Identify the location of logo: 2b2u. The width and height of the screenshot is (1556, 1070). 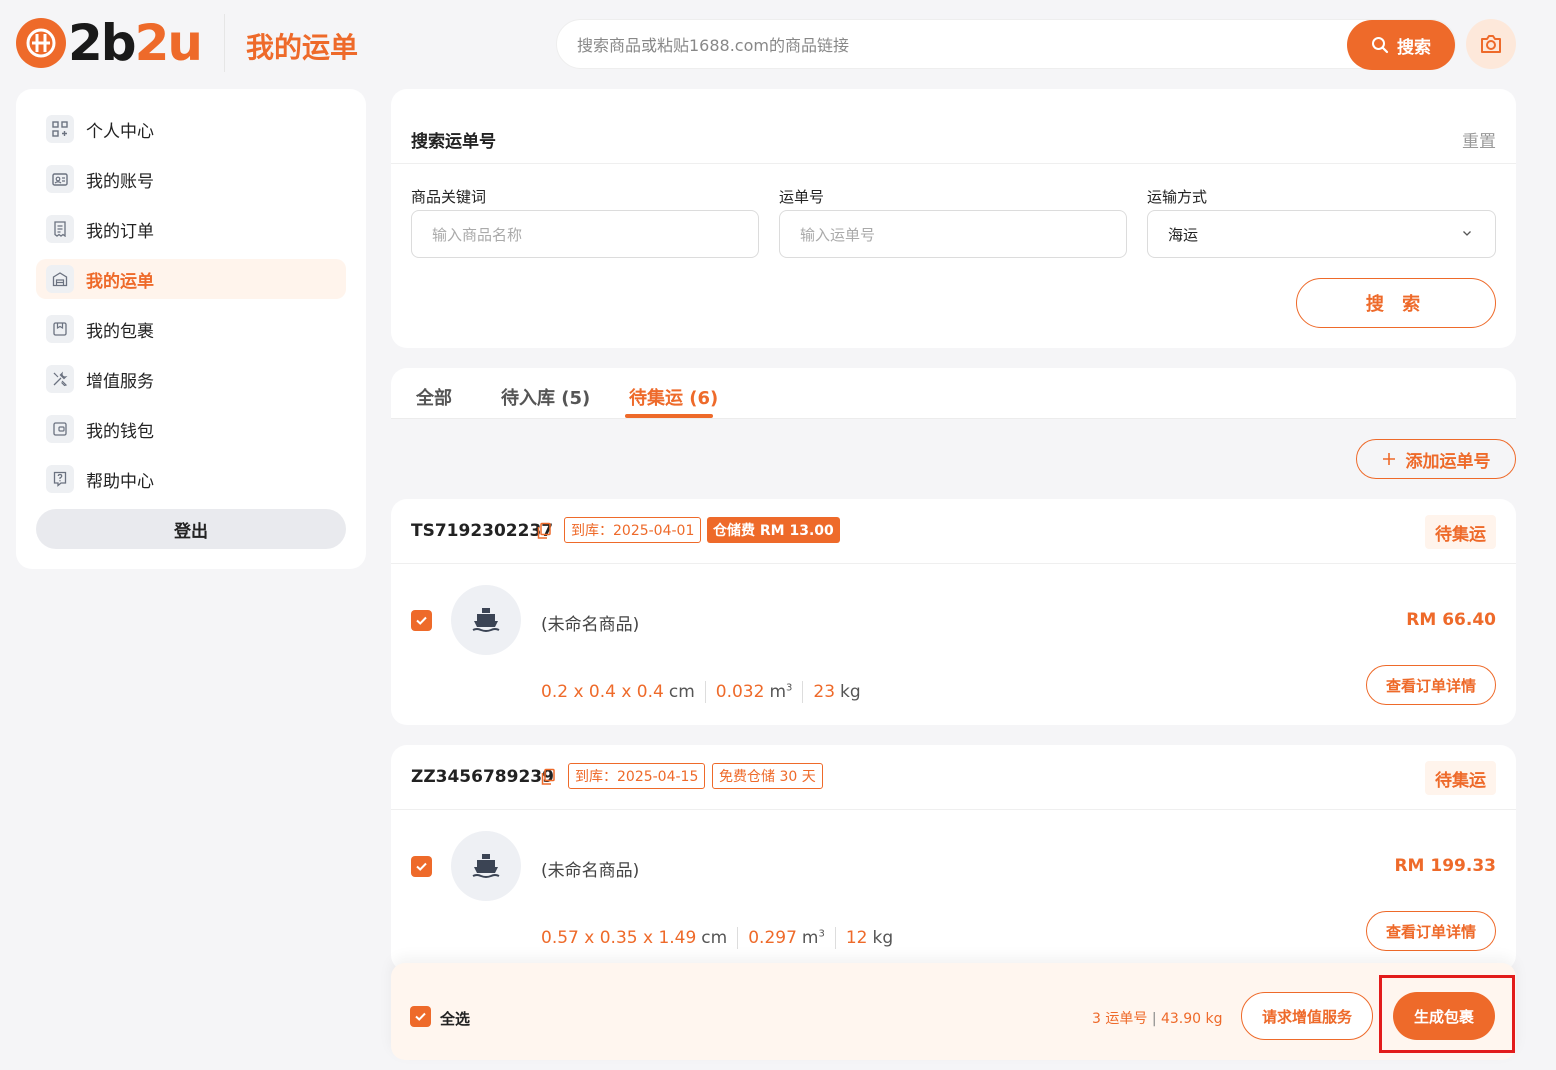
(109, 43).